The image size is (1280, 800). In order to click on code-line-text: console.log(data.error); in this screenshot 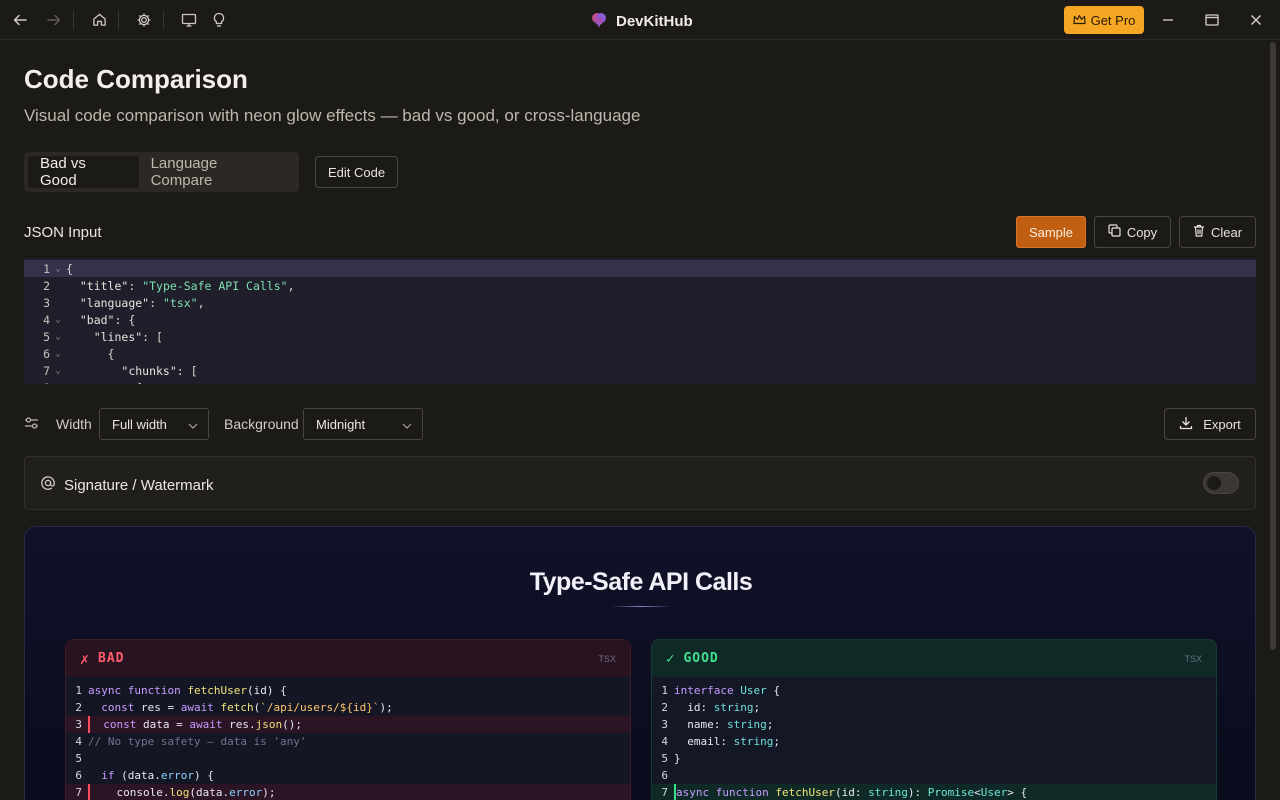, I will do `click(196, 792)`.